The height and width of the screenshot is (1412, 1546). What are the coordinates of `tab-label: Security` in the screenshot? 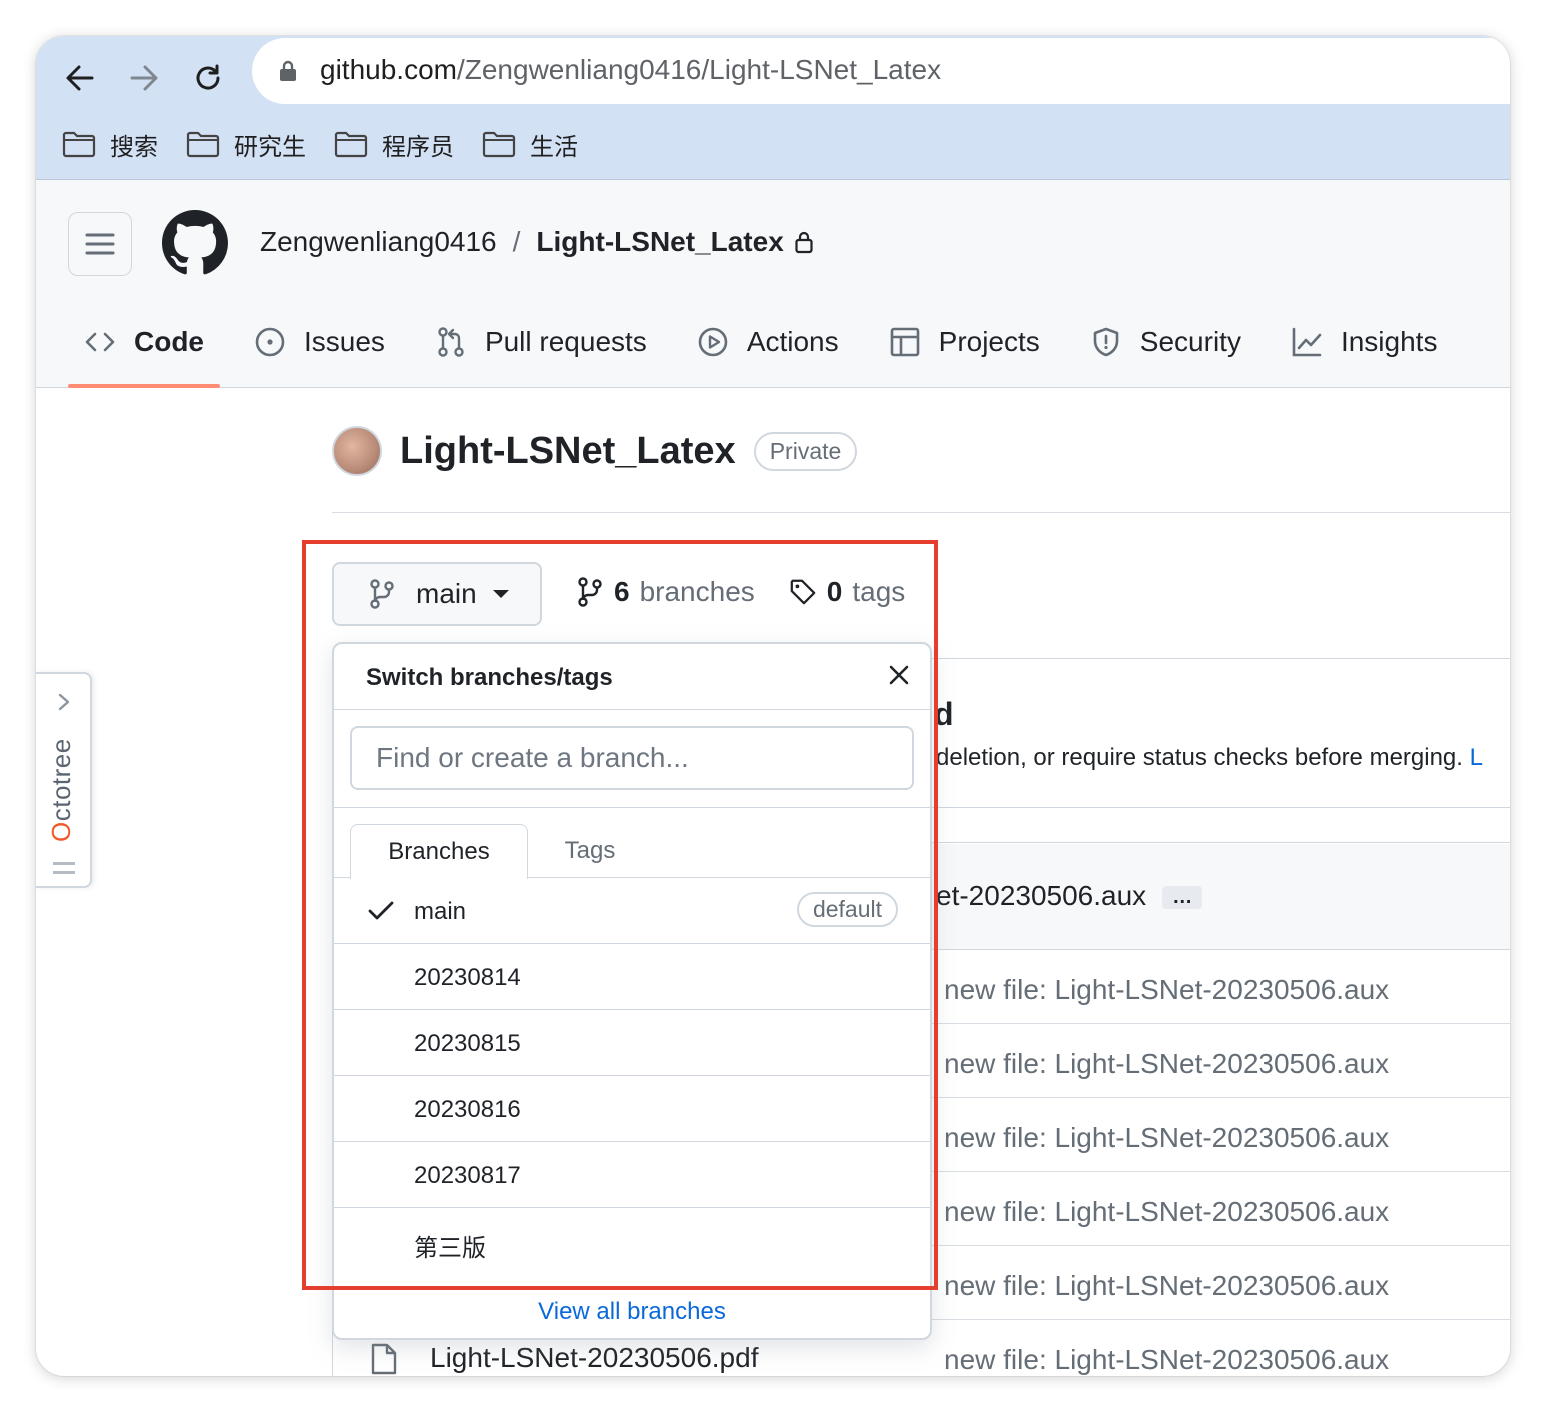 It's located at (1190, 341).